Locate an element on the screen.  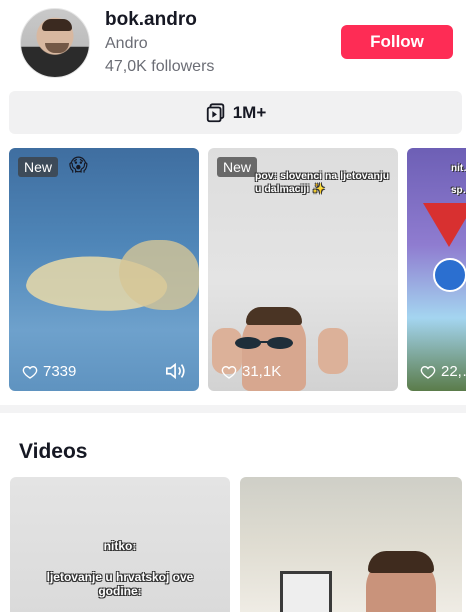
username: bok.andro is located at coordinates (151, 19).